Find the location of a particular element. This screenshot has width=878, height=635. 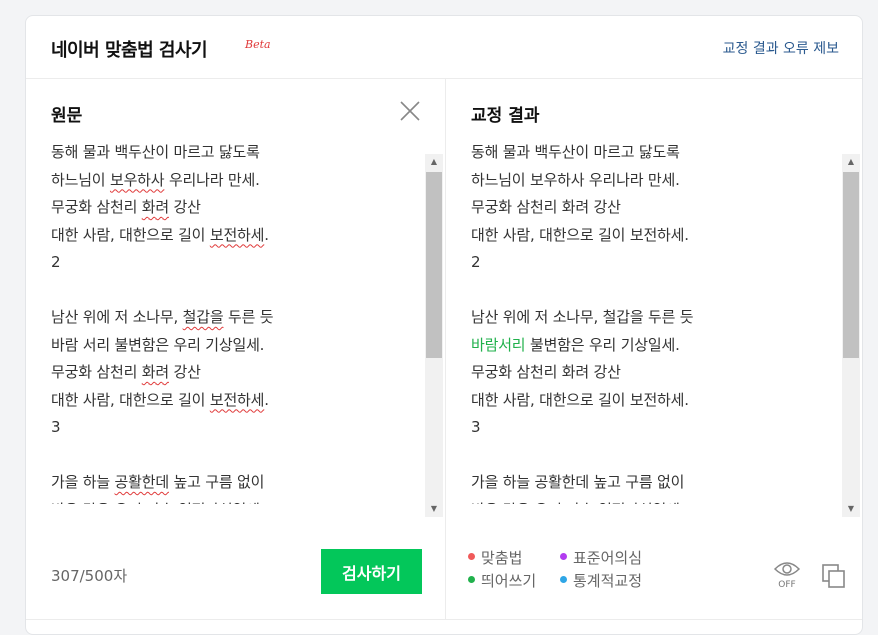

legend-spacing: 띄어쓰기 is located at coordinates (502, 580).